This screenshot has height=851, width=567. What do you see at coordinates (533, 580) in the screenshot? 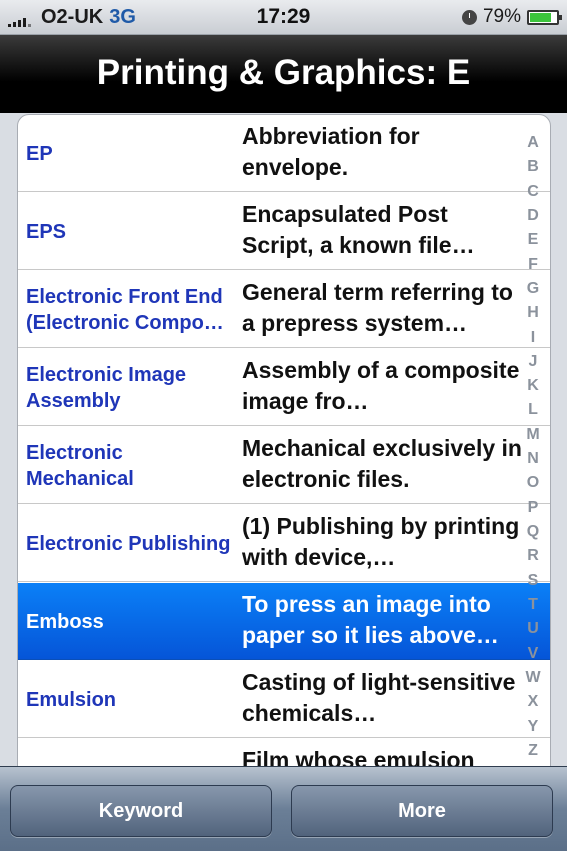
I see `index-letter: S` at bounding box center [533, 580].